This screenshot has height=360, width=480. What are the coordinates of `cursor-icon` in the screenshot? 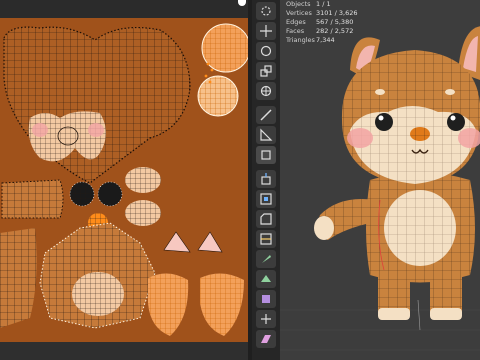 It's located at (266, 11).